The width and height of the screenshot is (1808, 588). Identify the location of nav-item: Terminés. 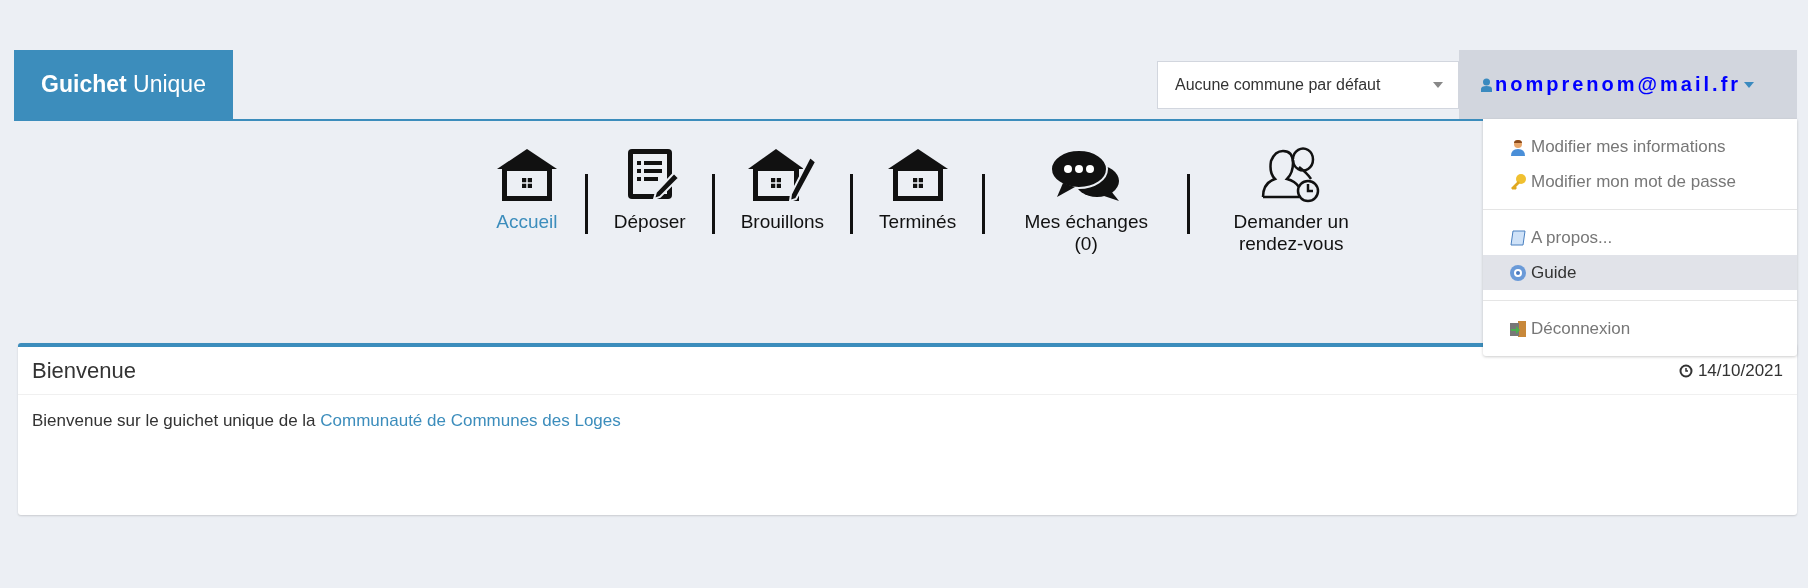
(918, 190).